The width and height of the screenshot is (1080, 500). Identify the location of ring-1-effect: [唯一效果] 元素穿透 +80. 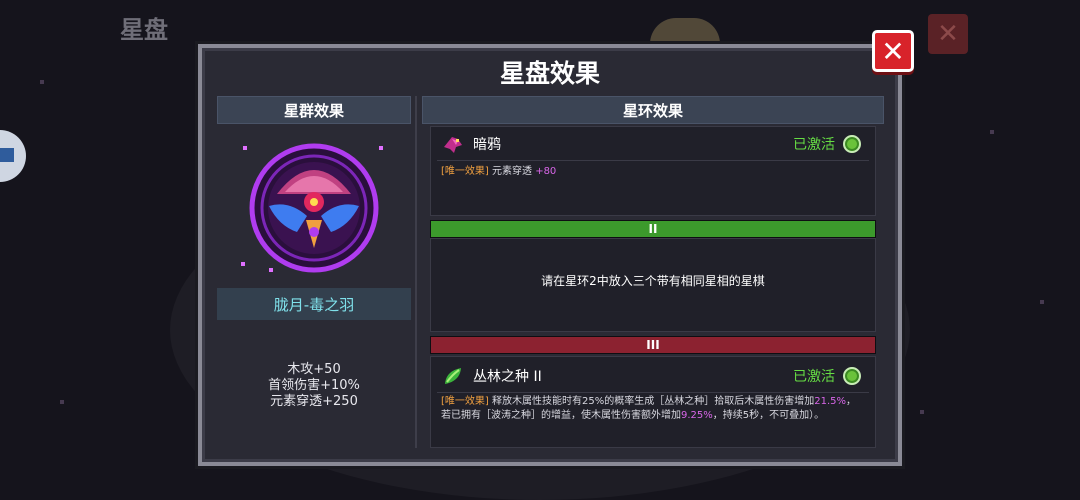
(653, 172).